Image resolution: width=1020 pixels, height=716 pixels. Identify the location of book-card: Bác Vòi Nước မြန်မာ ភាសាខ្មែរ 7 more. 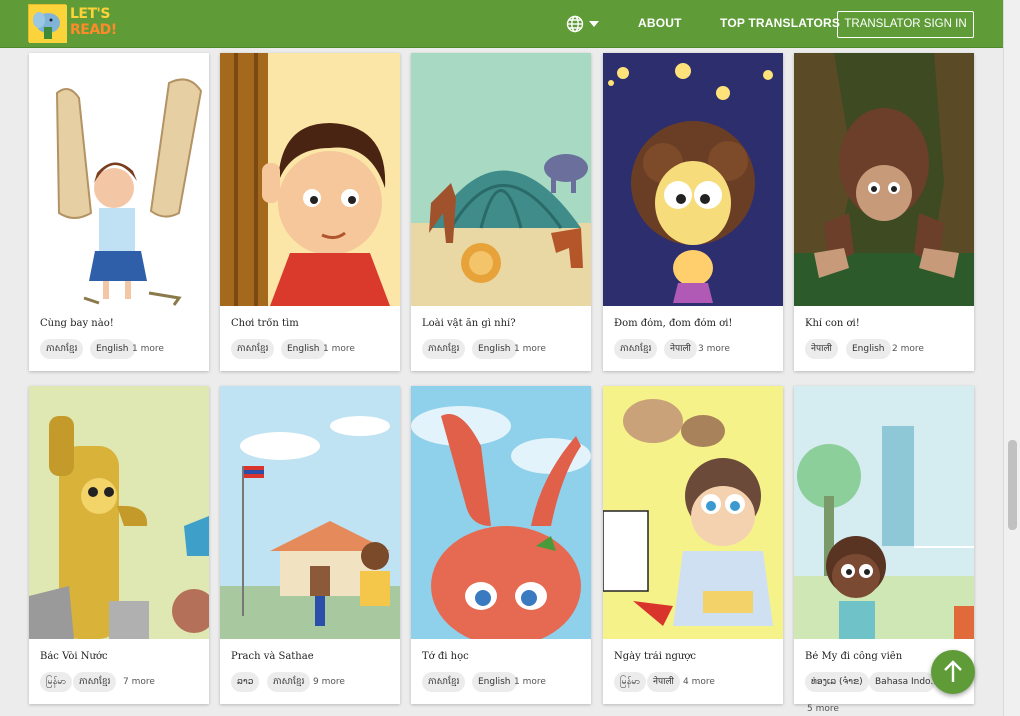
(119, 545).